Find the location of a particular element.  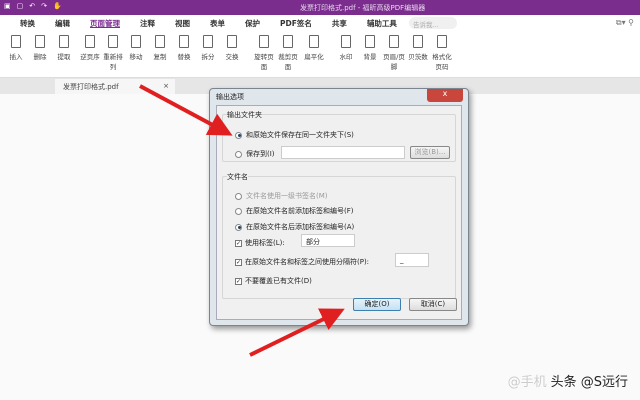

watermark-text: 头条 @S远行 is located at coordinates (589, 382).